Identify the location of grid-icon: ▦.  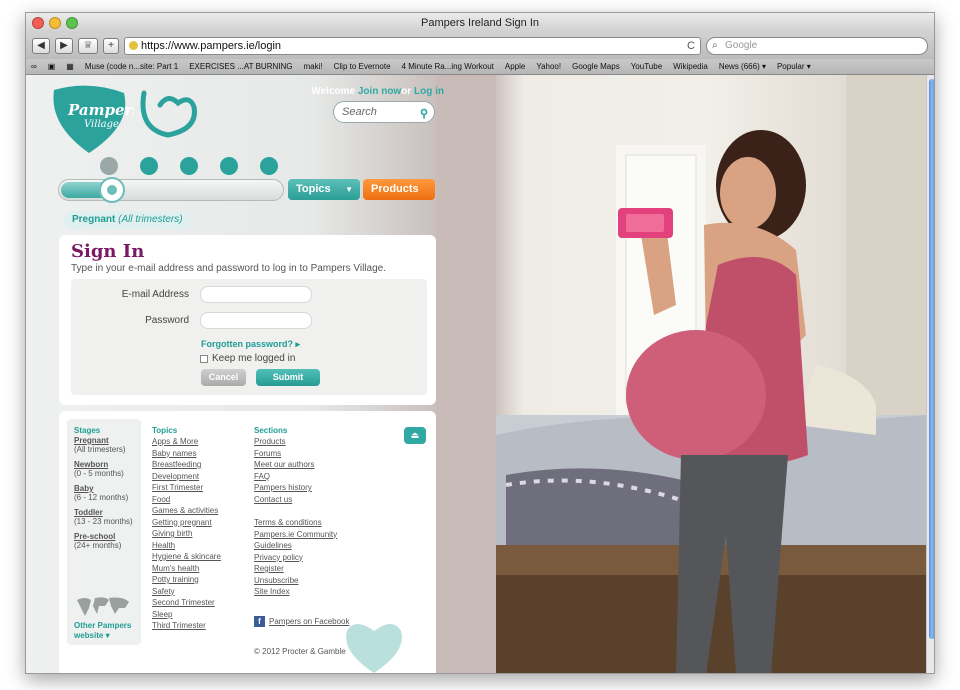
(70, 66).